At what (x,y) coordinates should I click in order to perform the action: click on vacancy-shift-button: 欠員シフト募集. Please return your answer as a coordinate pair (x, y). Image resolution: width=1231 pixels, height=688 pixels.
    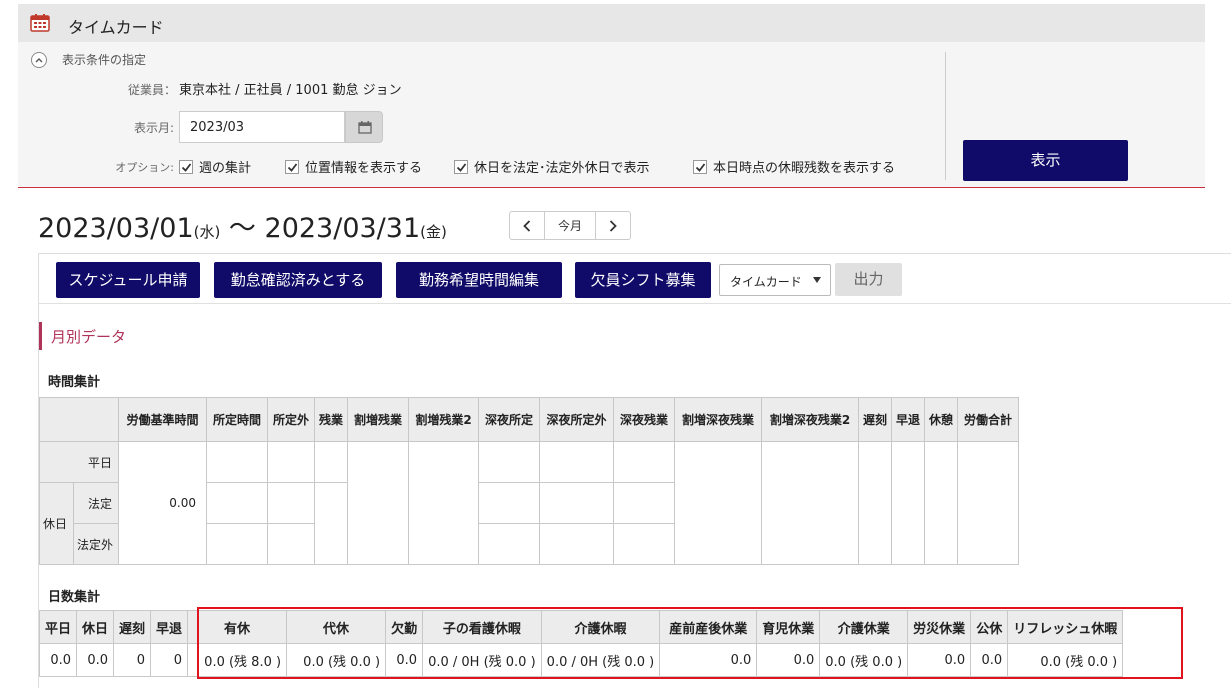
    Looking at the image, I should click on (643, 280).